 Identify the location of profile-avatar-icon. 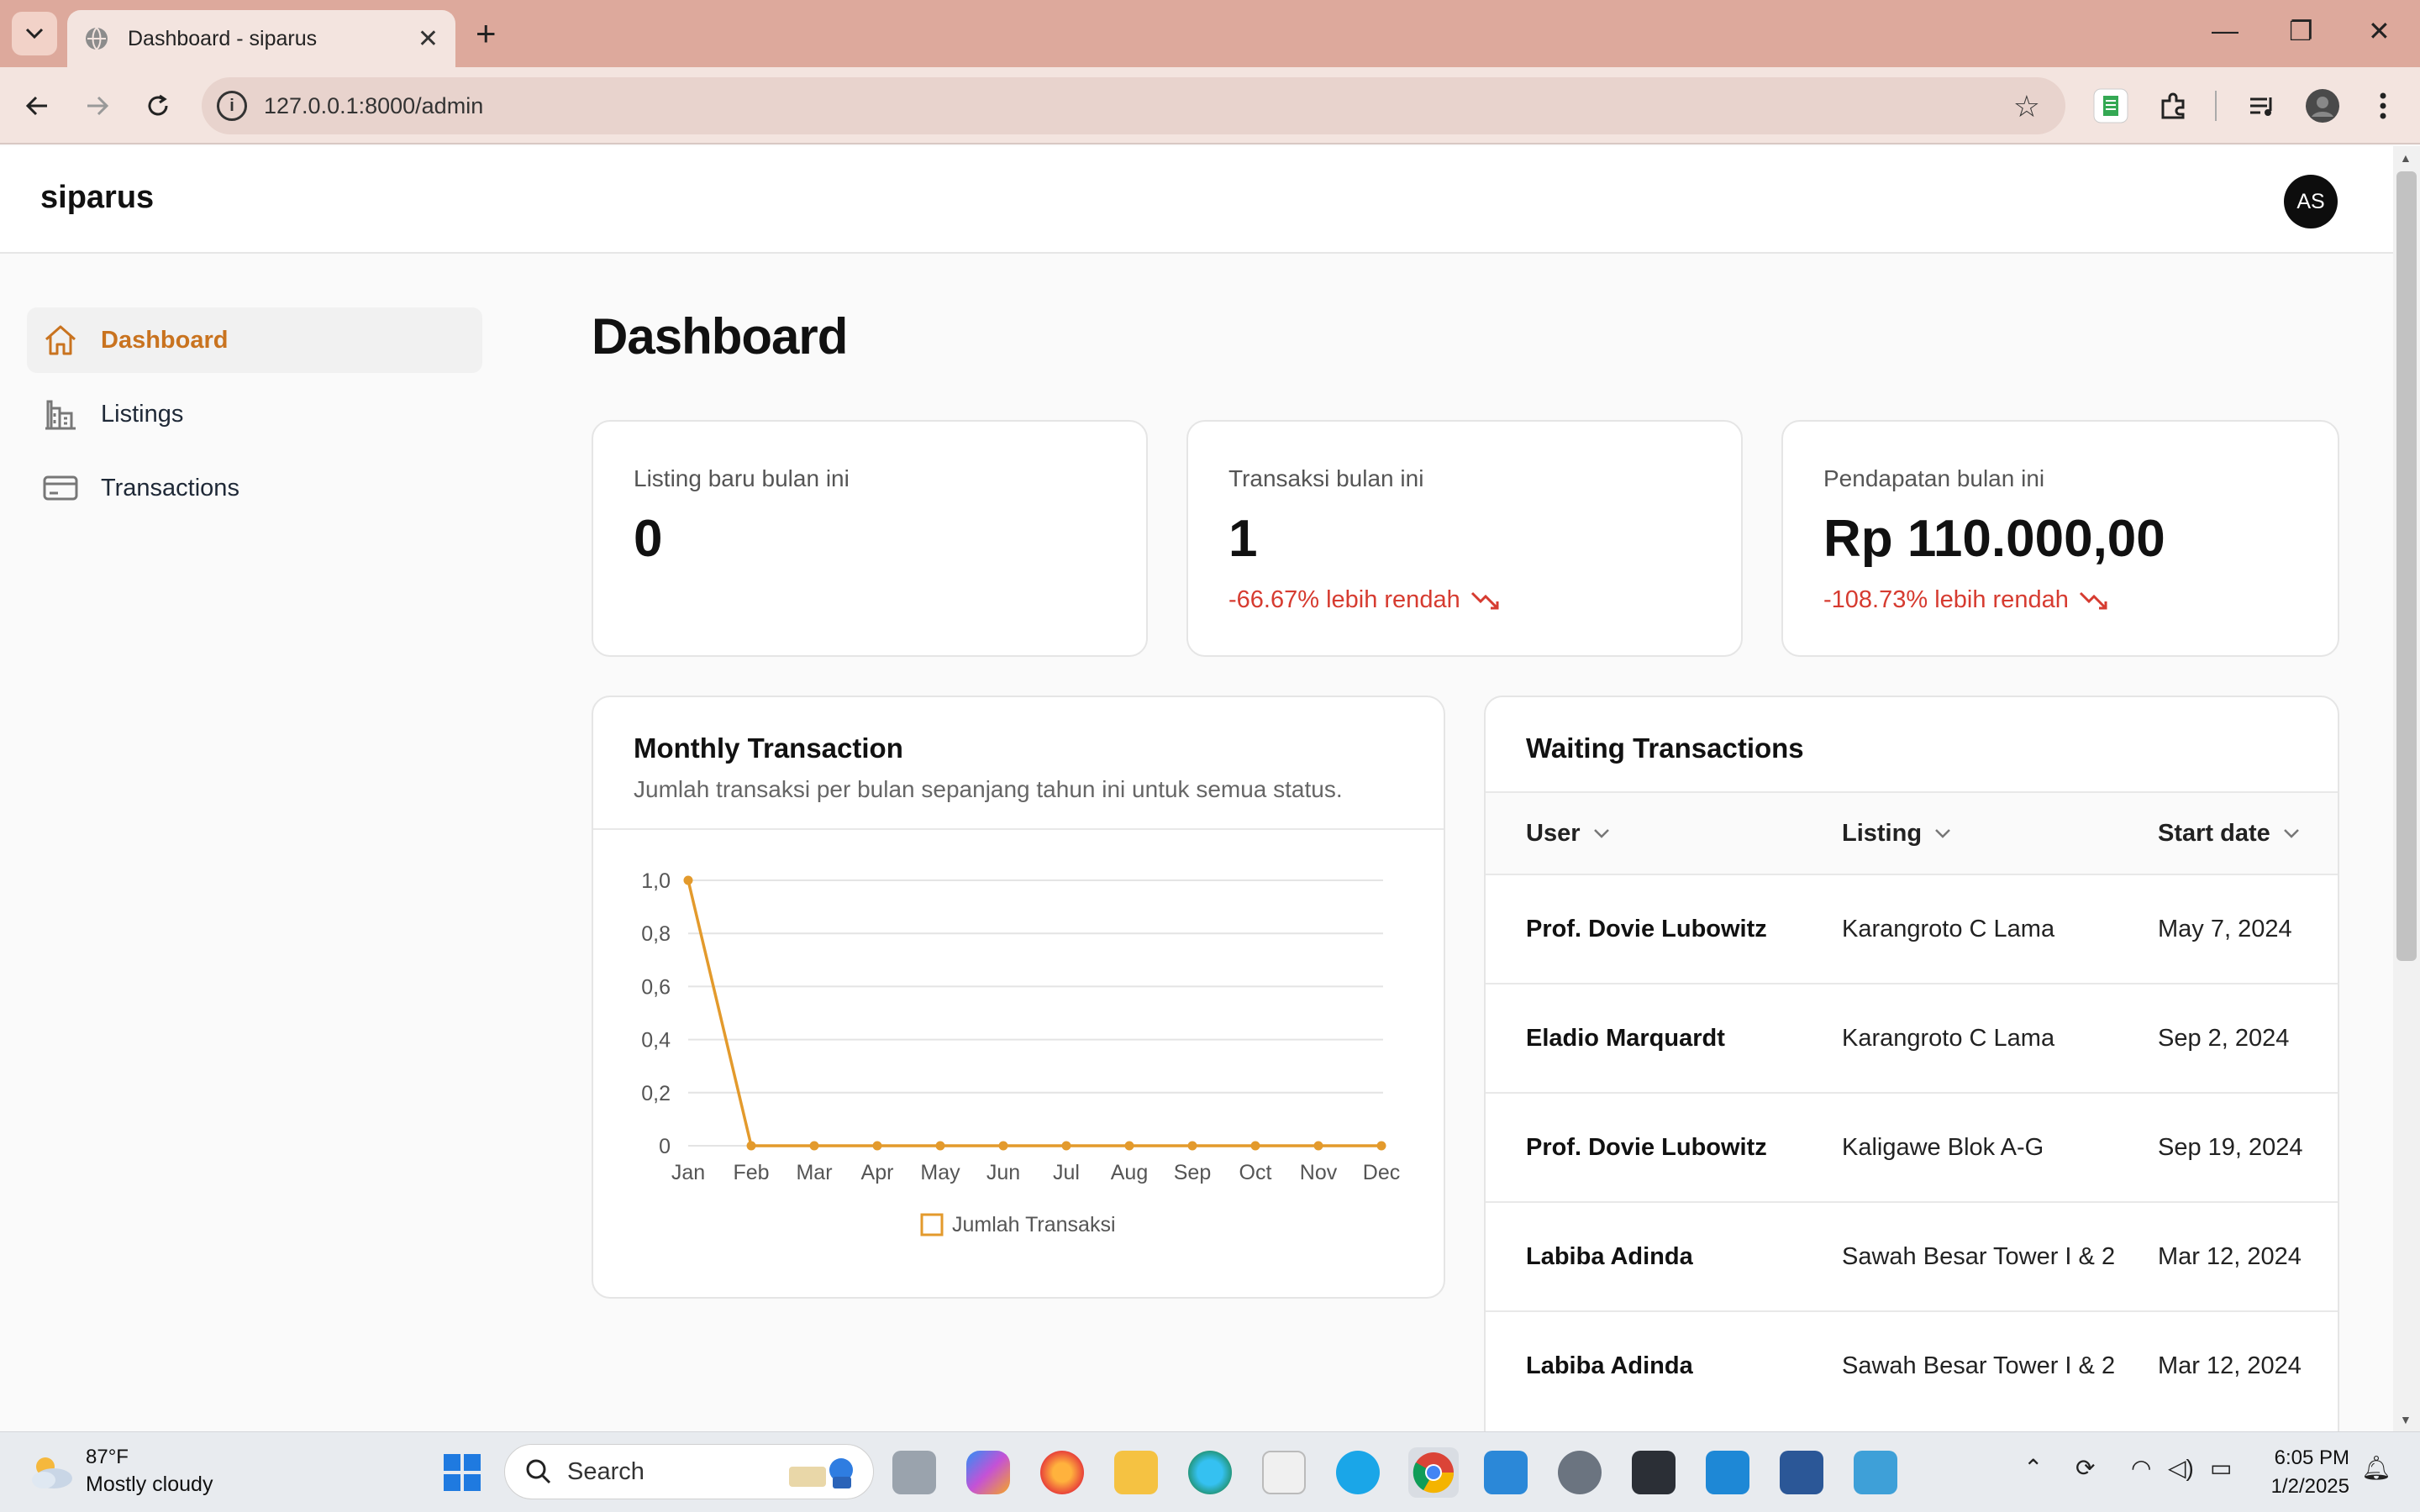
(2323, 106).